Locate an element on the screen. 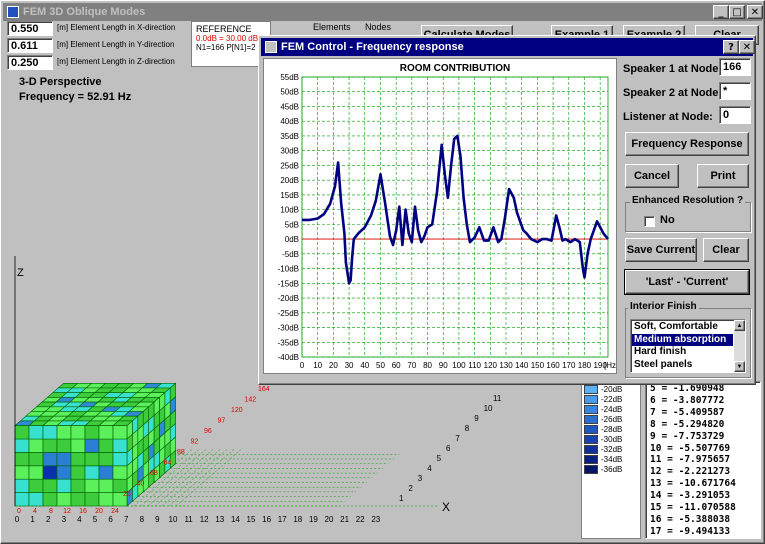 Image resolution: width=765 pixels, height=544 pixels. x-tick-label: 140 is located at coordinates (522, 365).